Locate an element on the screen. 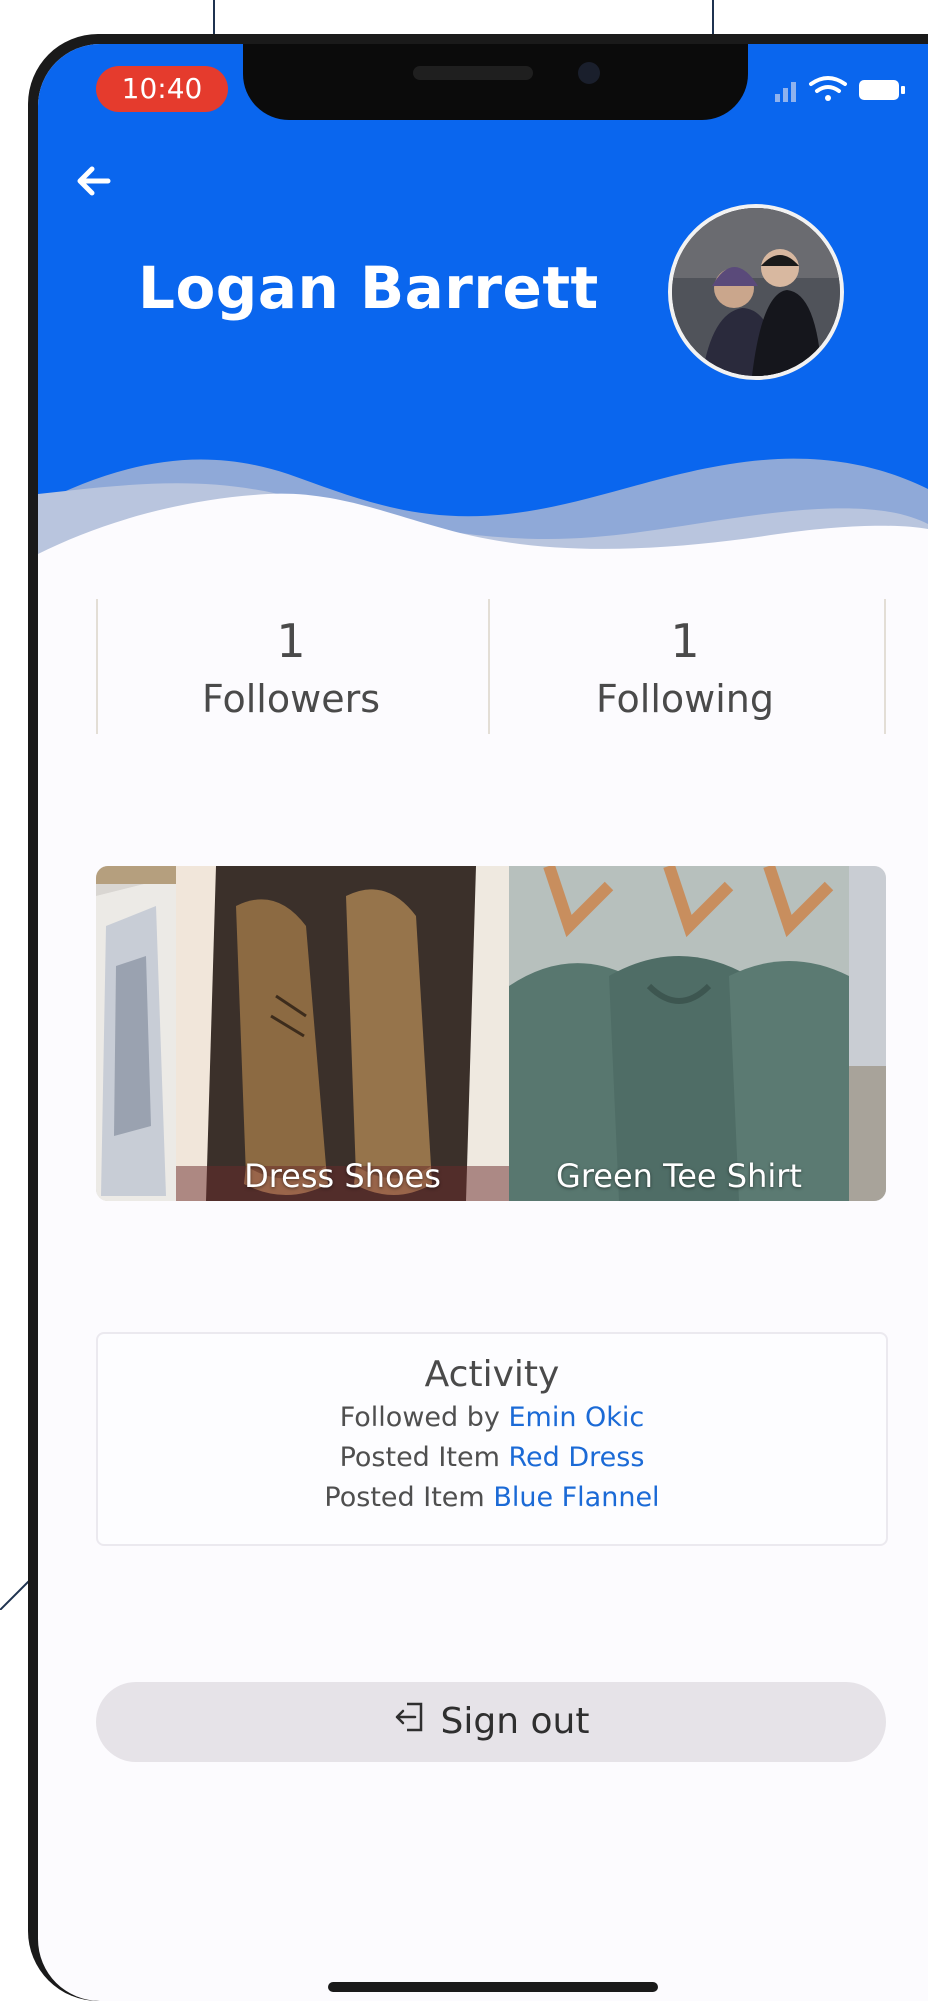 The height and width of the screenshot is (2001, 928). followers-stat: 1 Followers is located at coordinates (291, 666).